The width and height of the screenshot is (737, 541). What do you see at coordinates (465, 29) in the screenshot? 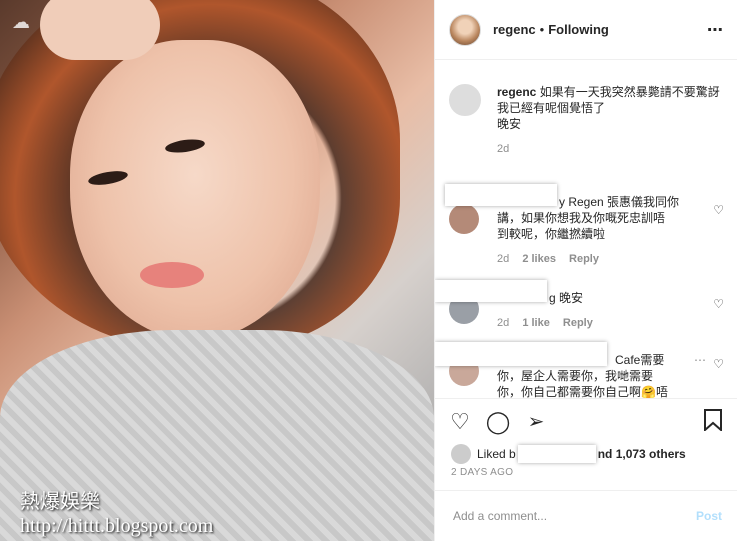
I see `author-avatar` at bounding box center [465, 29].